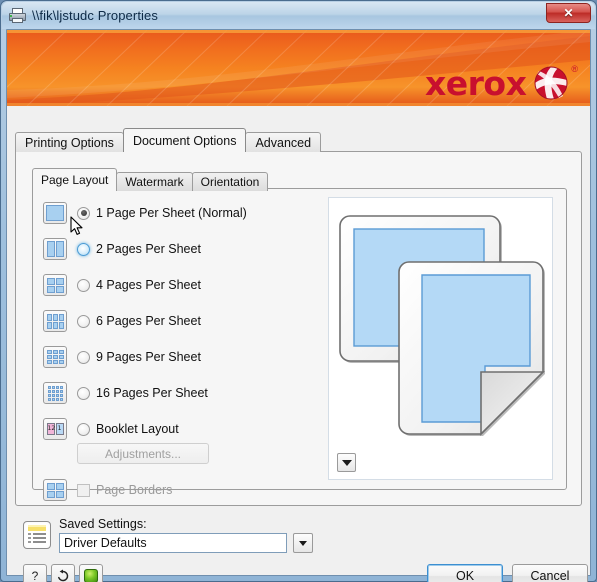 The width and height of the screenshot is (597, 582). Describe the element at coordinates (550, 573) in the screenshot. I see `cancel-button: Cancel` at that location.